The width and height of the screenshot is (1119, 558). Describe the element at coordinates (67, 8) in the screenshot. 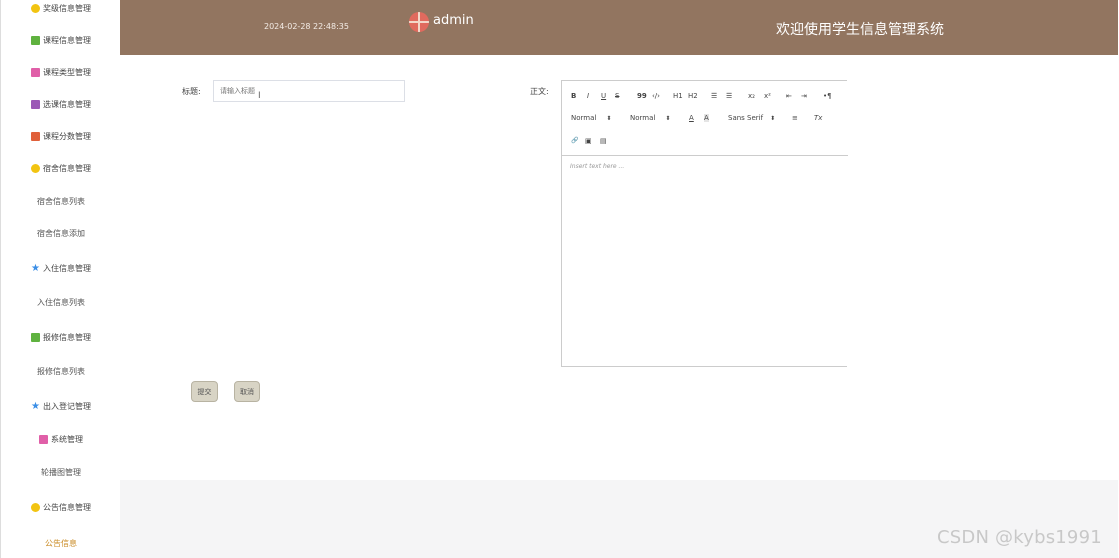

I see `sidebar-item-label: 奖级信息管理` at that location.